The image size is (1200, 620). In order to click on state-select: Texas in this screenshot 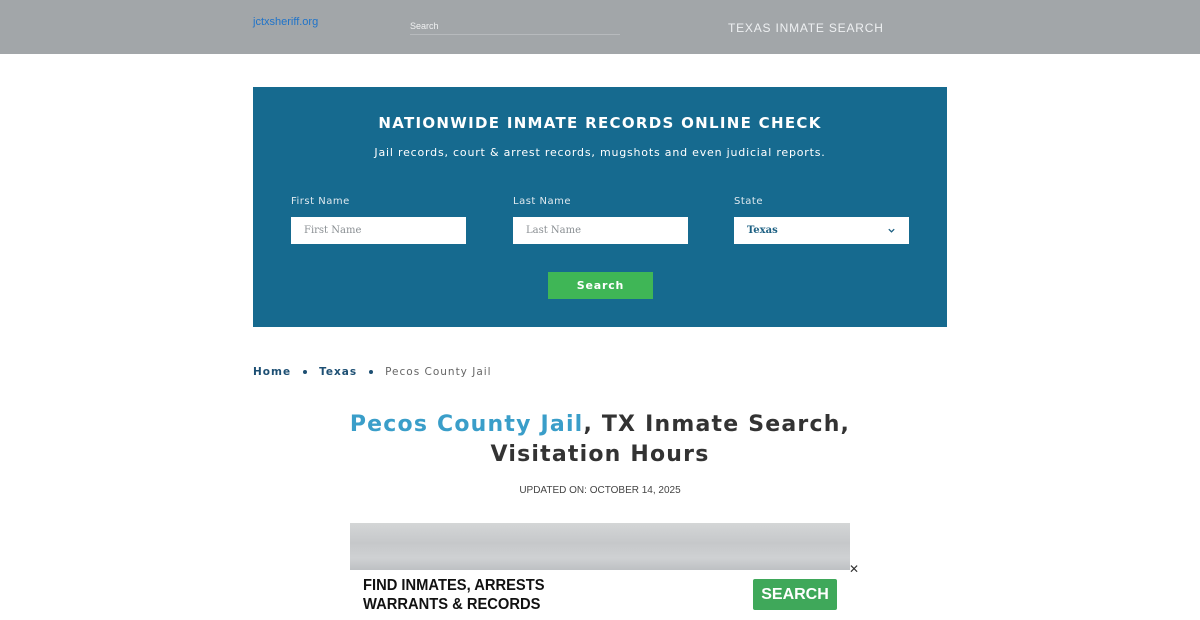, I will do `click(821, 230)`.